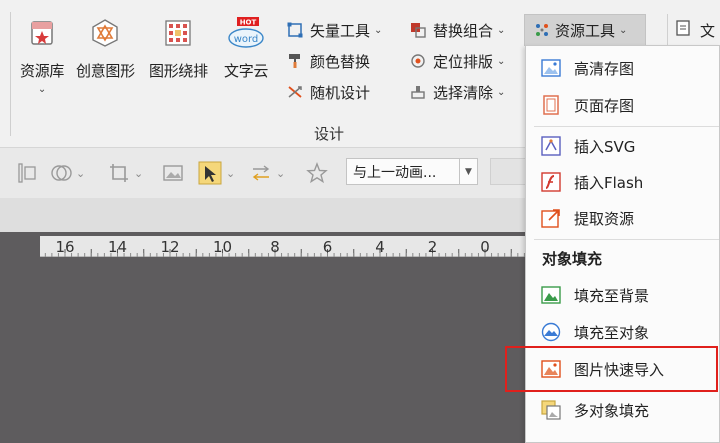 The height and width of the screenshot is (443, 720). What do you see at coordinates (604, 68) in the screenshot?
I see `menu-item-label: 高清存图` at bounding box center [604, 68].